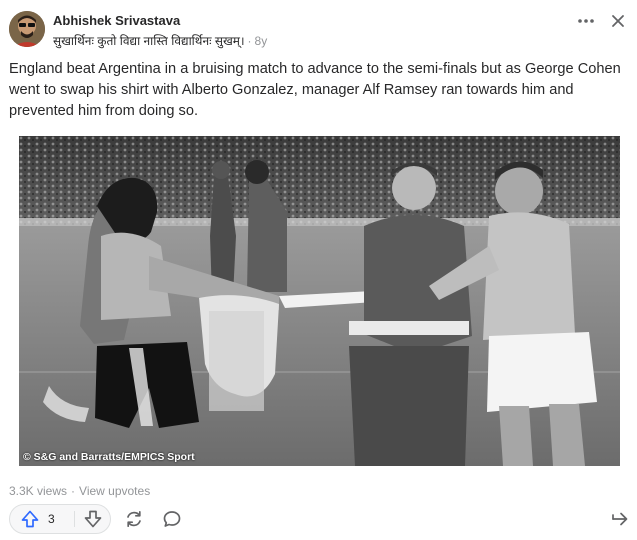 The image size is (637, 540). Describe the element at coordinates (114, 491) in the screenshot. I see `view-upvotes-link: View upvotes` at that location.